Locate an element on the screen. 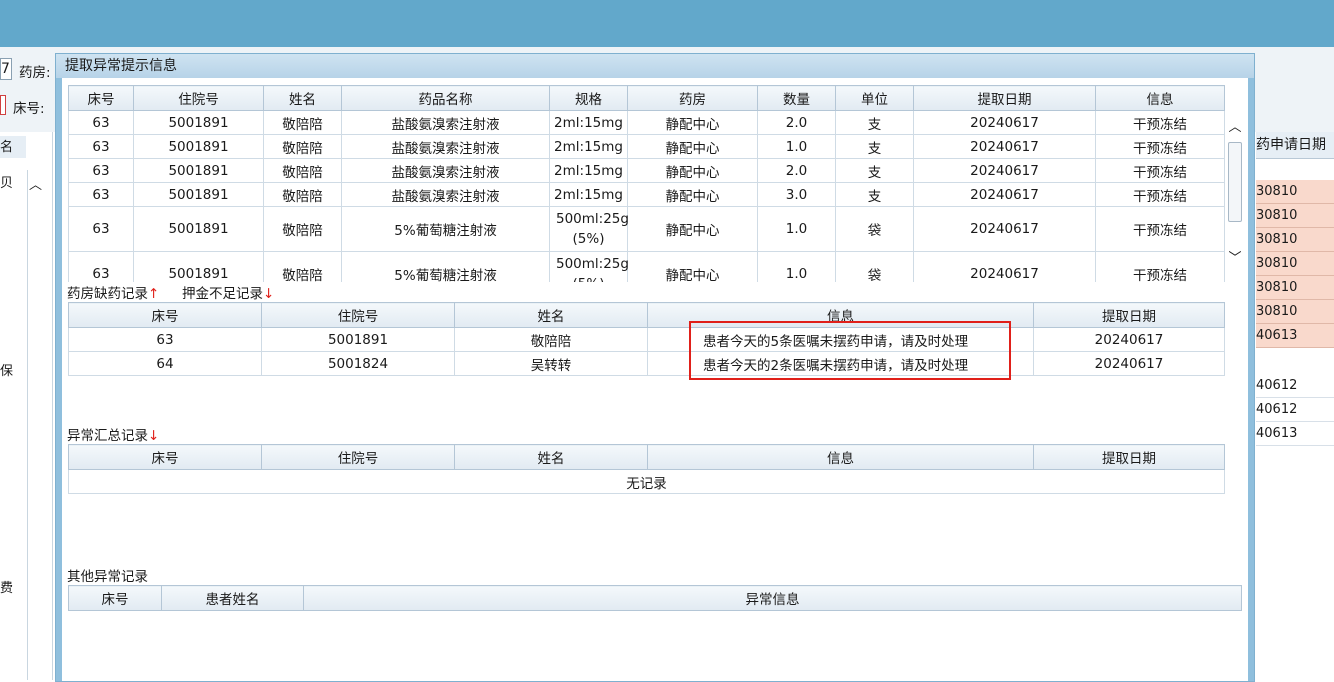 This screenshot has height=682, width=1334. arrow-up-icon: ↑ is located at coordinates (154, 294).